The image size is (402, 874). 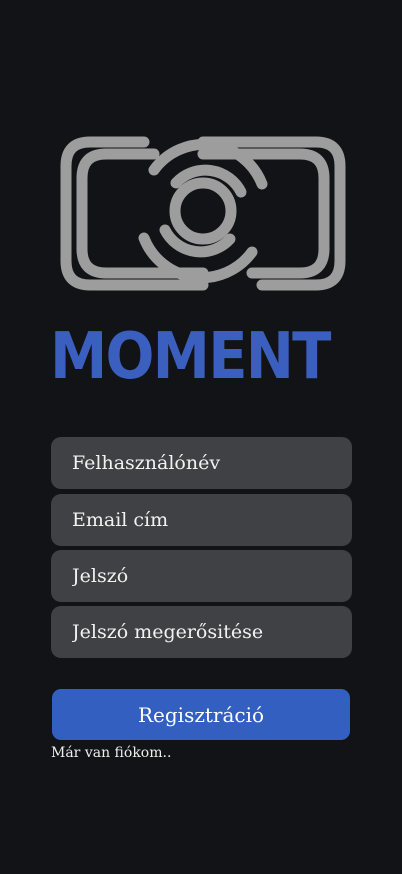 I want to click on camera-lens-icon, so click(x=203, y=213).